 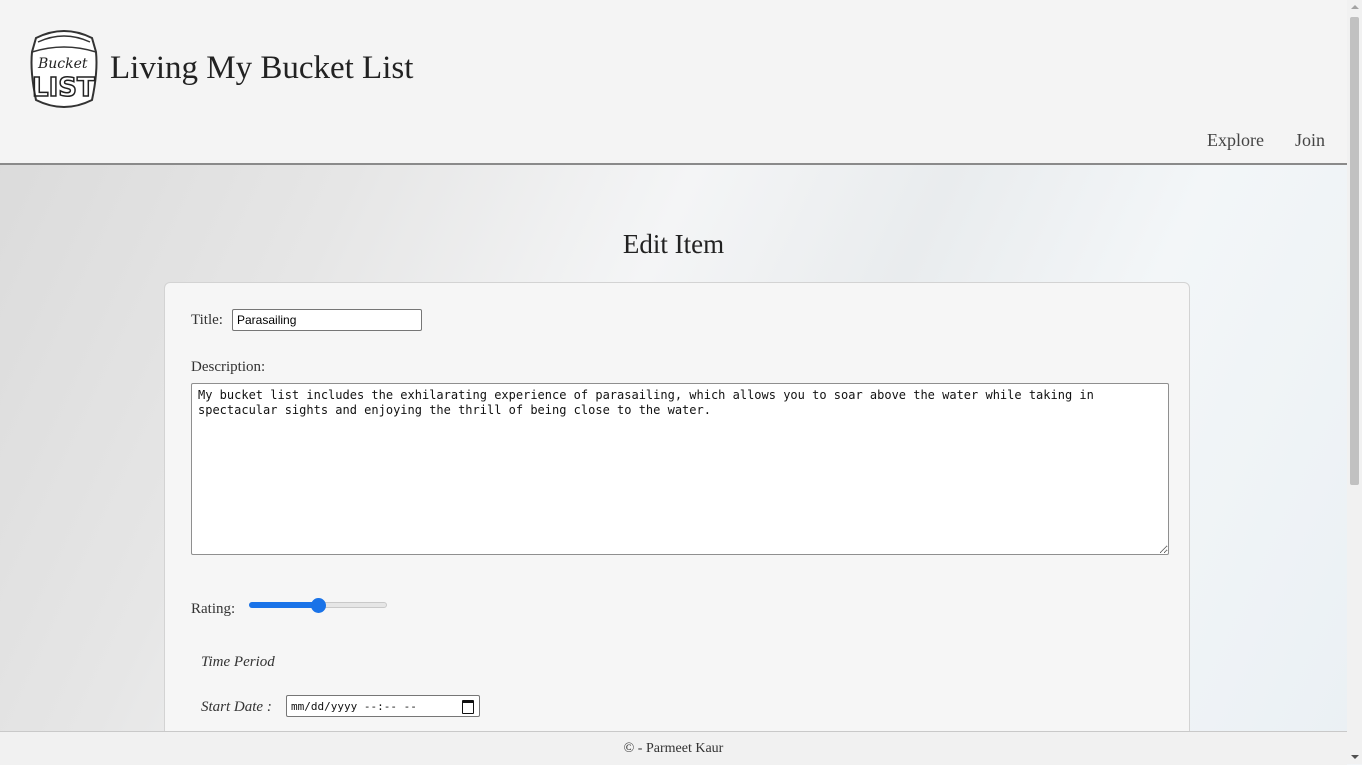 What do you see at coordinates (1354, 251) in the screenshot?
I see `scrollbar-thumb` at bounding box center [1354, 251].